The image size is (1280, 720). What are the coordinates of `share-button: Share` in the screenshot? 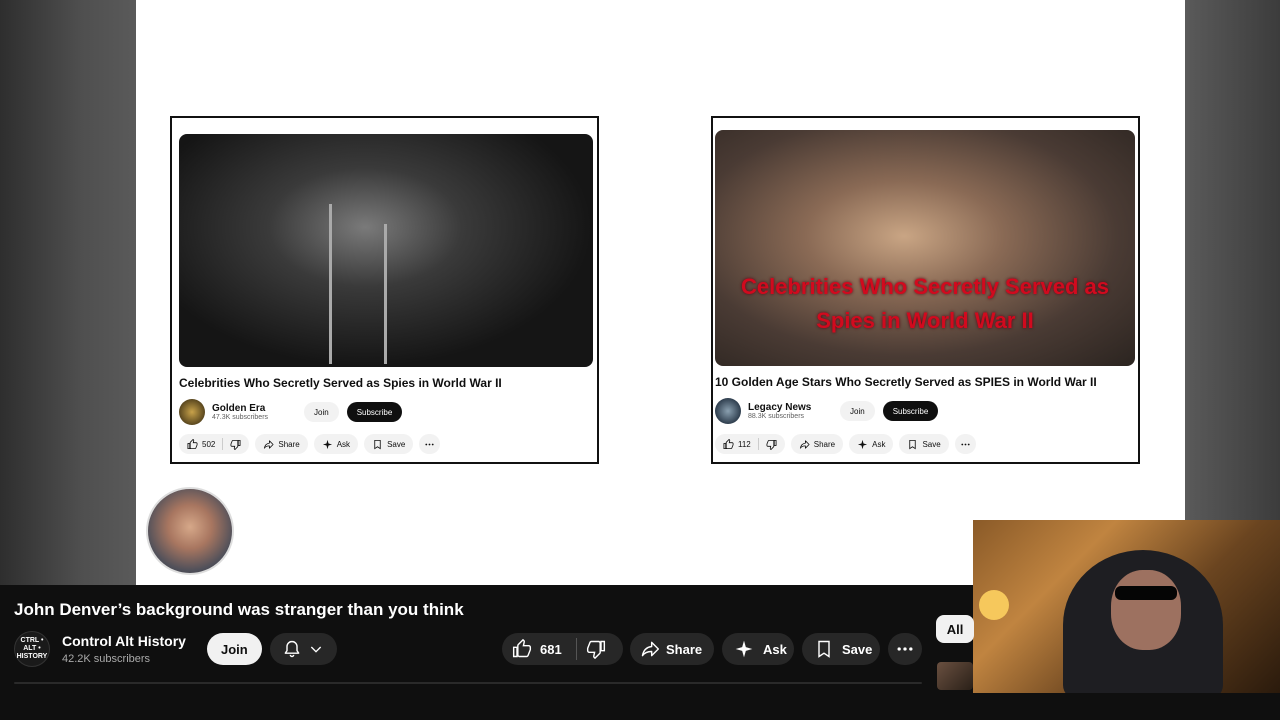 It's located at (672, 649).